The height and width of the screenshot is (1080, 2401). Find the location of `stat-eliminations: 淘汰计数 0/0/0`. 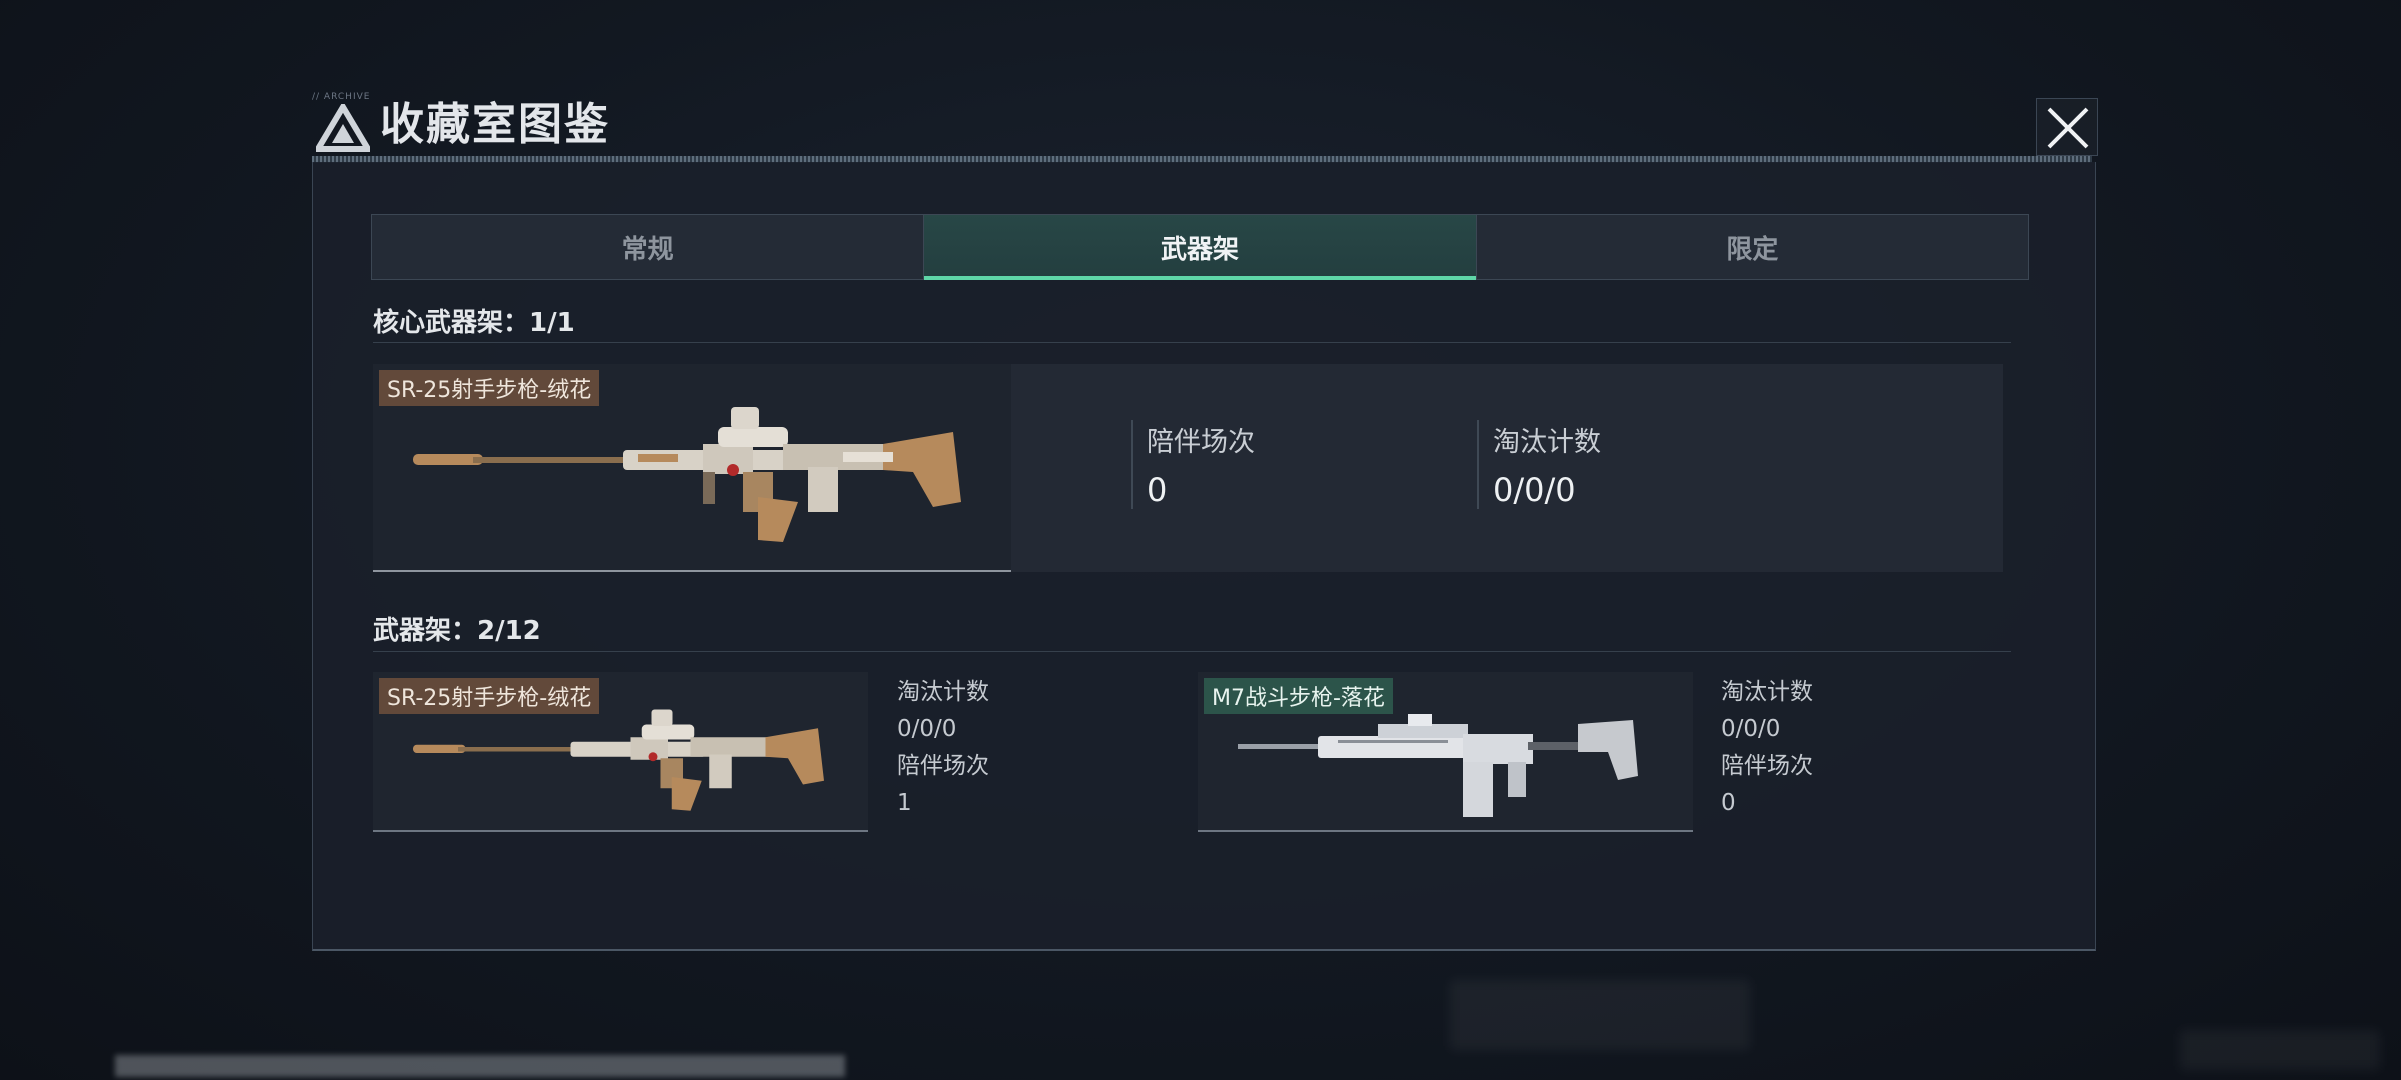

stat-eliminations: 淘汰计数 0/0/0 is located at coordinates (1539, 464).